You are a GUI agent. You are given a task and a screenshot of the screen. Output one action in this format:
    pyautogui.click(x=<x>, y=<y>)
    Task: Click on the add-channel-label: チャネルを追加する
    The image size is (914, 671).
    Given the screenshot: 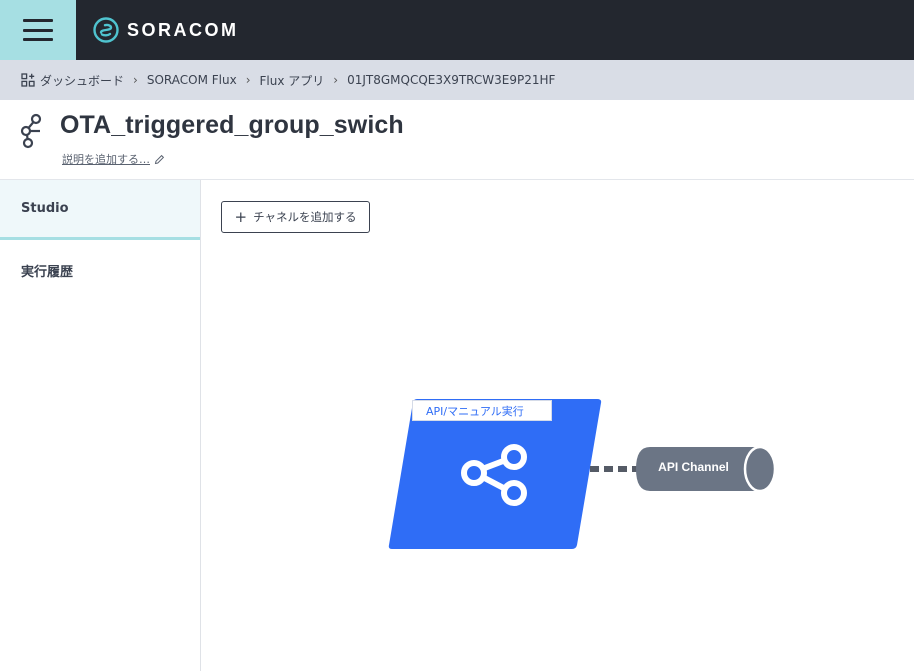 What is the action you would take?
    pyautogui.click(x=305, y=217)
    